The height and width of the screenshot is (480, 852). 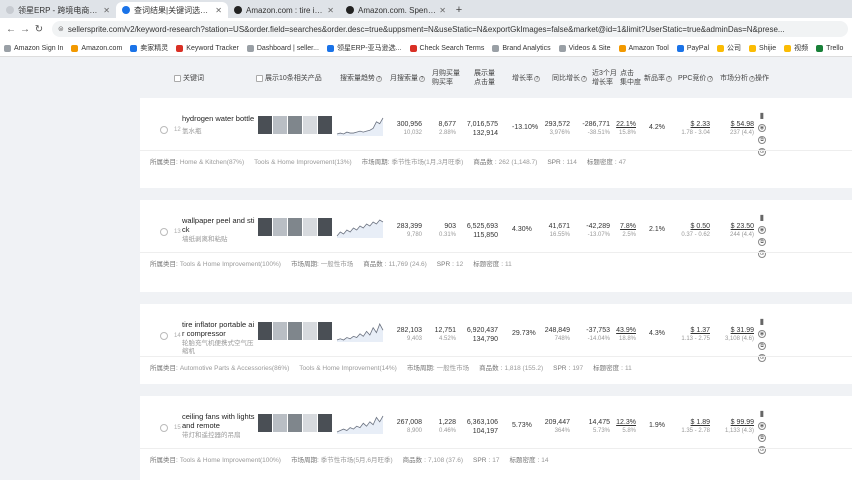 What do you see at coordinates (212, 162) in the screenshot?
I see `category-tag: Home & Kitchen(87%)` at bounding box center [212, 162].